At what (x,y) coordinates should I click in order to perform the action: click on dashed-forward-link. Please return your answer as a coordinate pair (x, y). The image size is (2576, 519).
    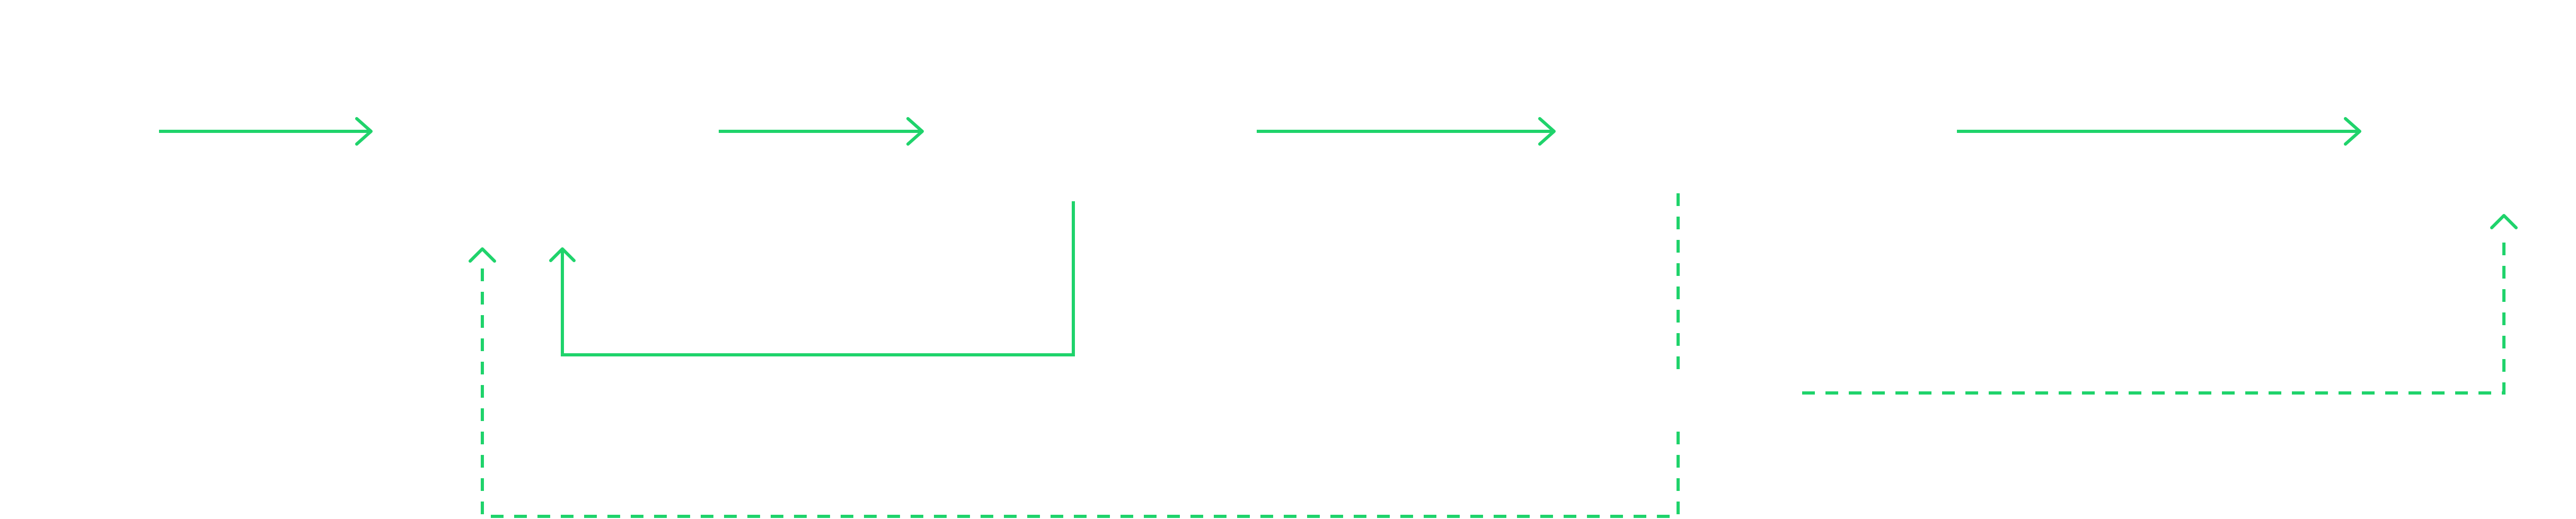
    Looking at the image, I should click on (2160, 305).